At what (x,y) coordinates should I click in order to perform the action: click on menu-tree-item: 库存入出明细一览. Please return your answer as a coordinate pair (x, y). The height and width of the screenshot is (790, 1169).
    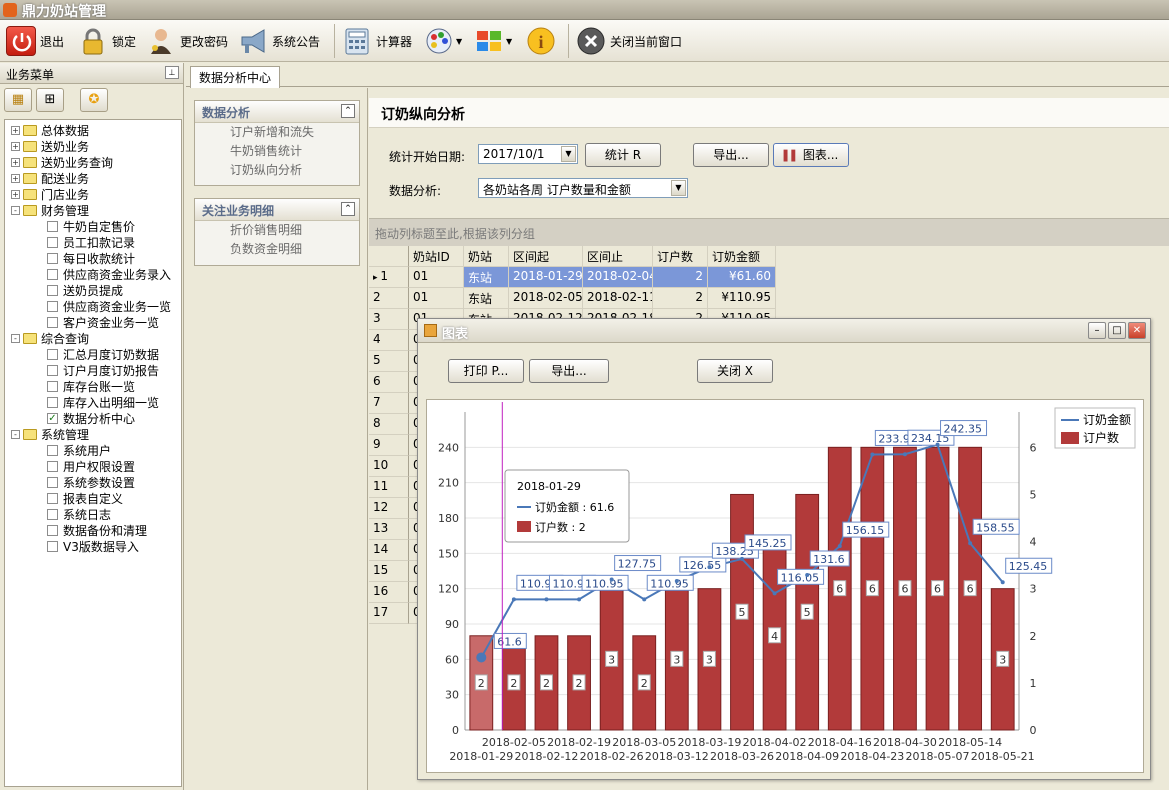
    Looking at the image, I should click on (103, 402).